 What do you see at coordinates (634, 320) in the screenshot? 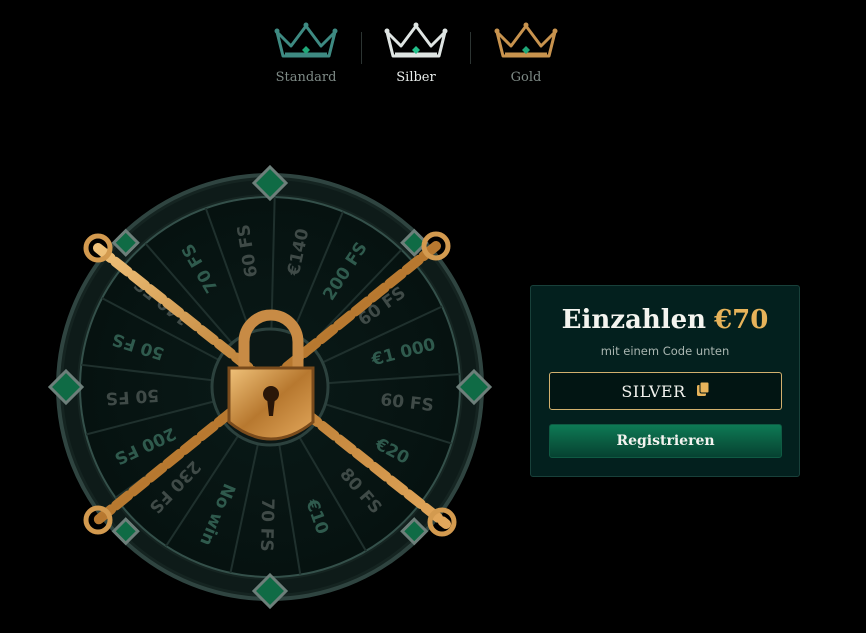
I see `offer-title-text: Einzahlen` at bounding box center [634, 320].